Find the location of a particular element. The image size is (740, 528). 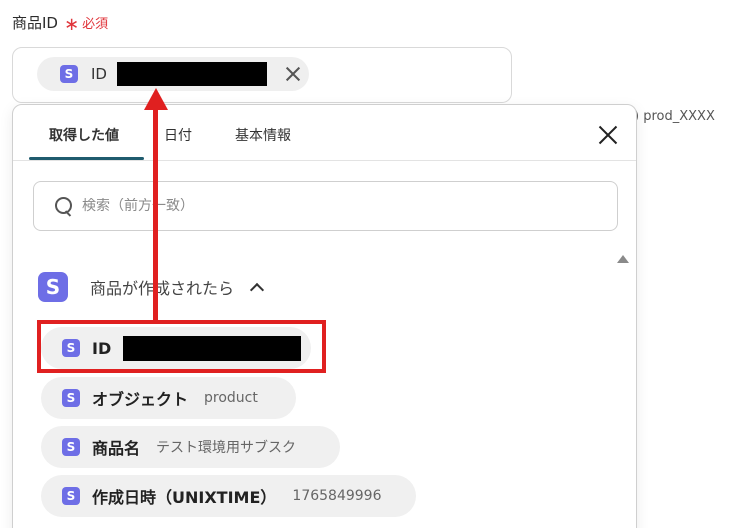

item-label: オブジェクト is located at coordinates (140, 399).